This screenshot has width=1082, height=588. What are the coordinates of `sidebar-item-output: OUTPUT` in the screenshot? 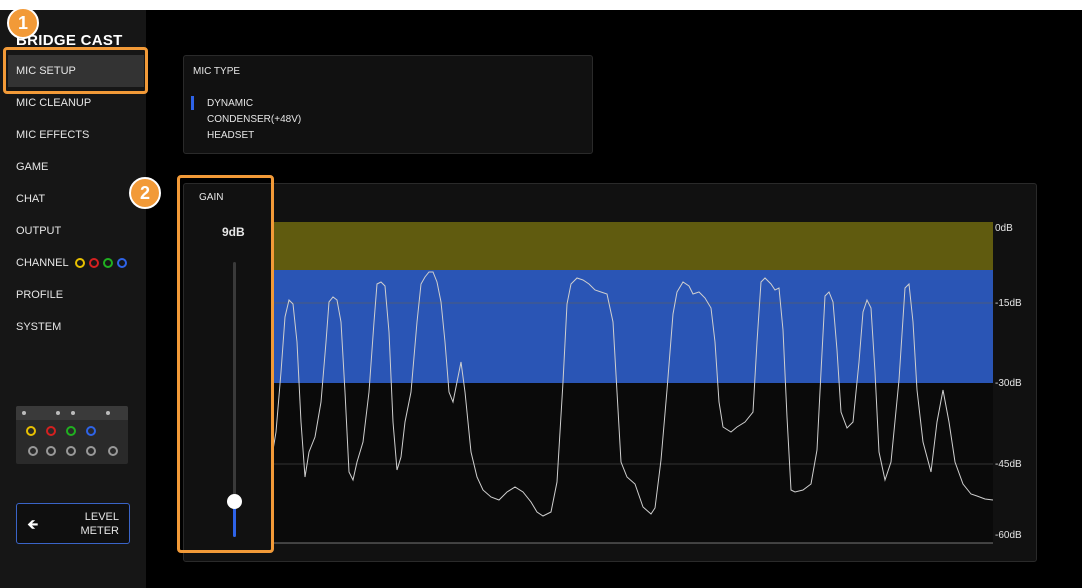 It's located at (76, 231).